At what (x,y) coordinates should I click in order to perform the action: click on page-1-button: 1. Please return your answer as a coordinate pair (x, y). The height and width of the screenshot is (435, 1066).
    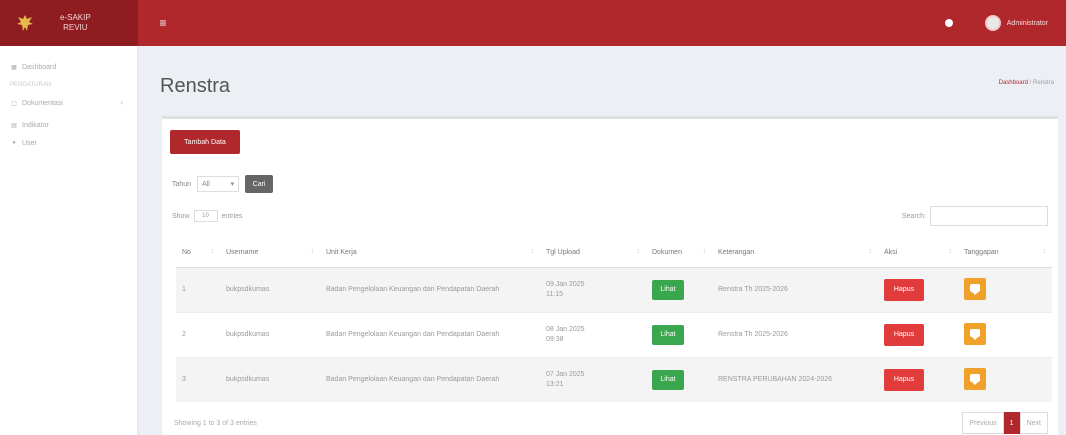
    Looking at the image, I should click on (1011, 423).